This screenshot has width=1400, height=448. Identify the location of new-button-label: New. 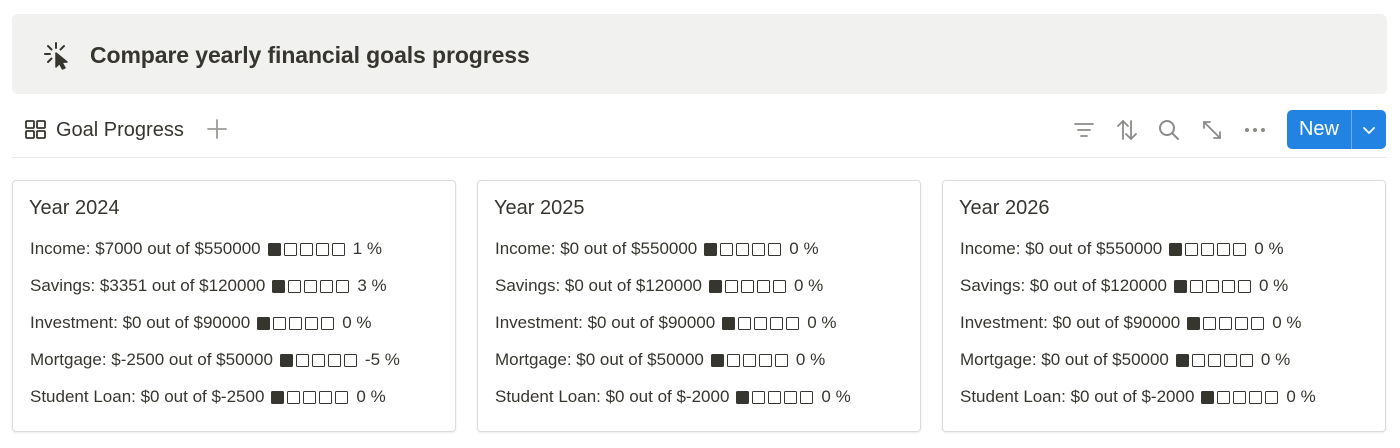
(1319, 129).